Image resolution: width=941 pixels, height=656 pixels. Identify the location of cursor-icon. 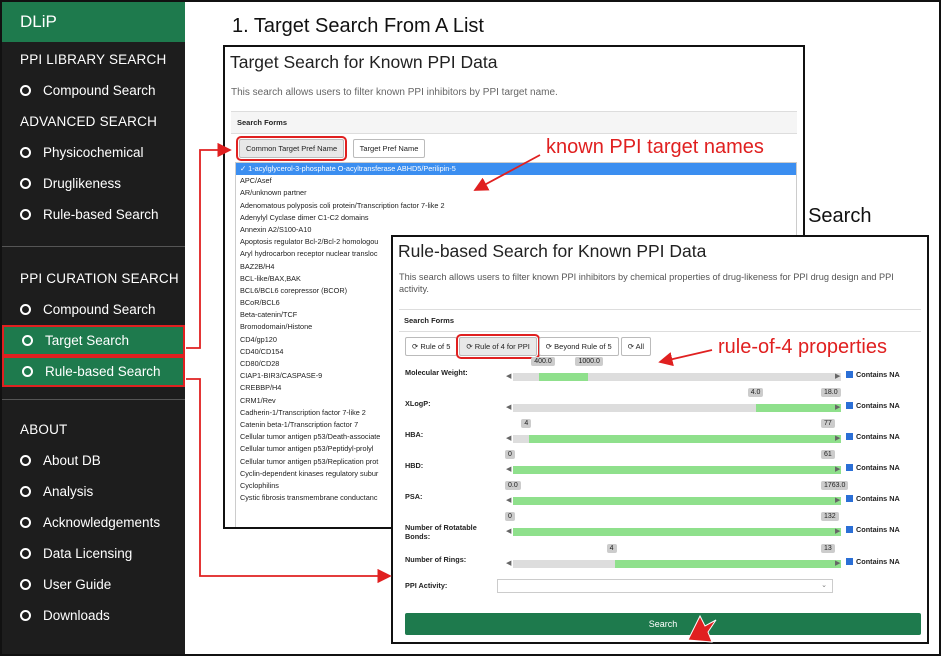
(702, 628).